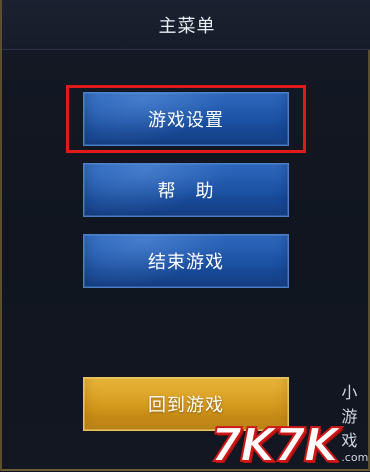  I want to click on watermark-url: .com, so click(355, 457).